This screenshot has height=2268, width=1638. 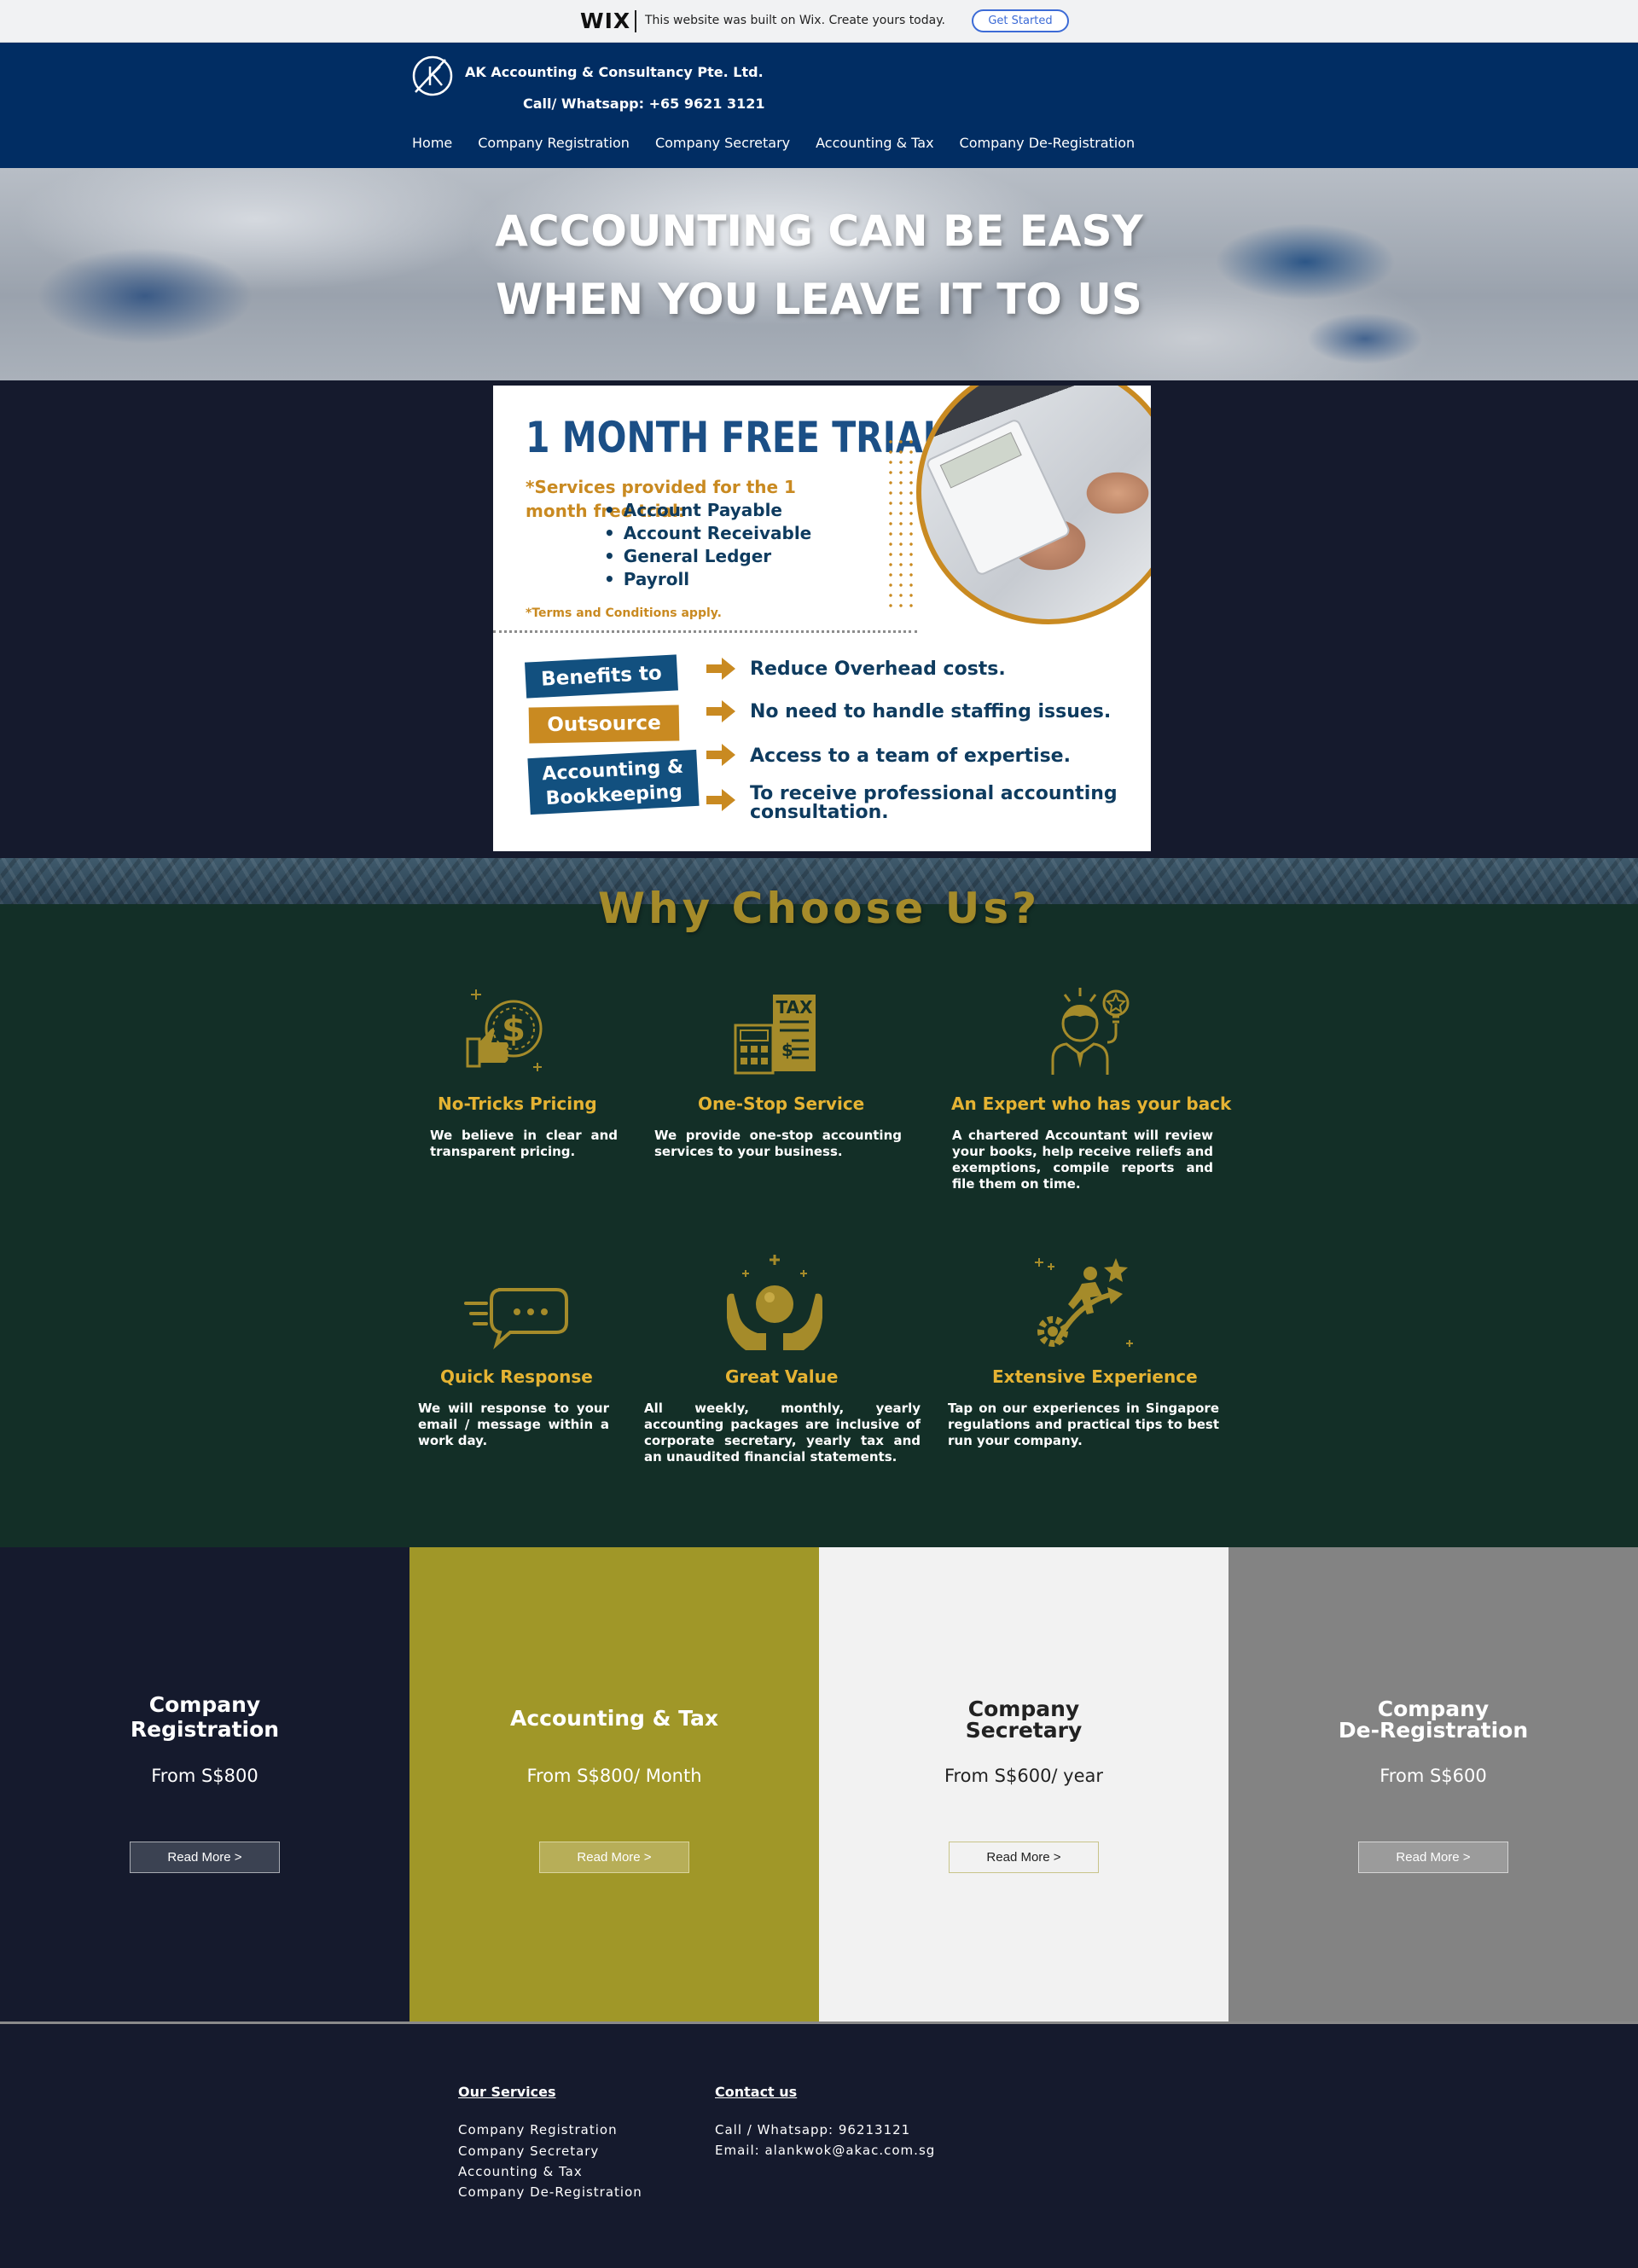 I want to click on calculator-icon, so click(x=998, y=497).